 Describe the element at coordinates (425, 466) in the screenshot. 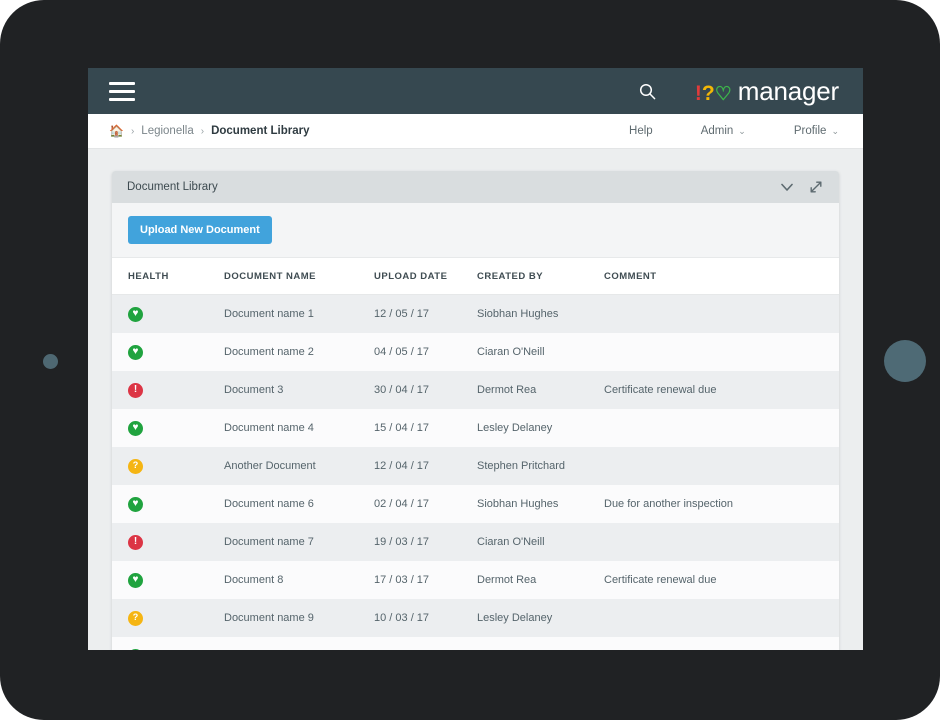

I see `cell-upload-date: 12 / 04 / 17` at that location.